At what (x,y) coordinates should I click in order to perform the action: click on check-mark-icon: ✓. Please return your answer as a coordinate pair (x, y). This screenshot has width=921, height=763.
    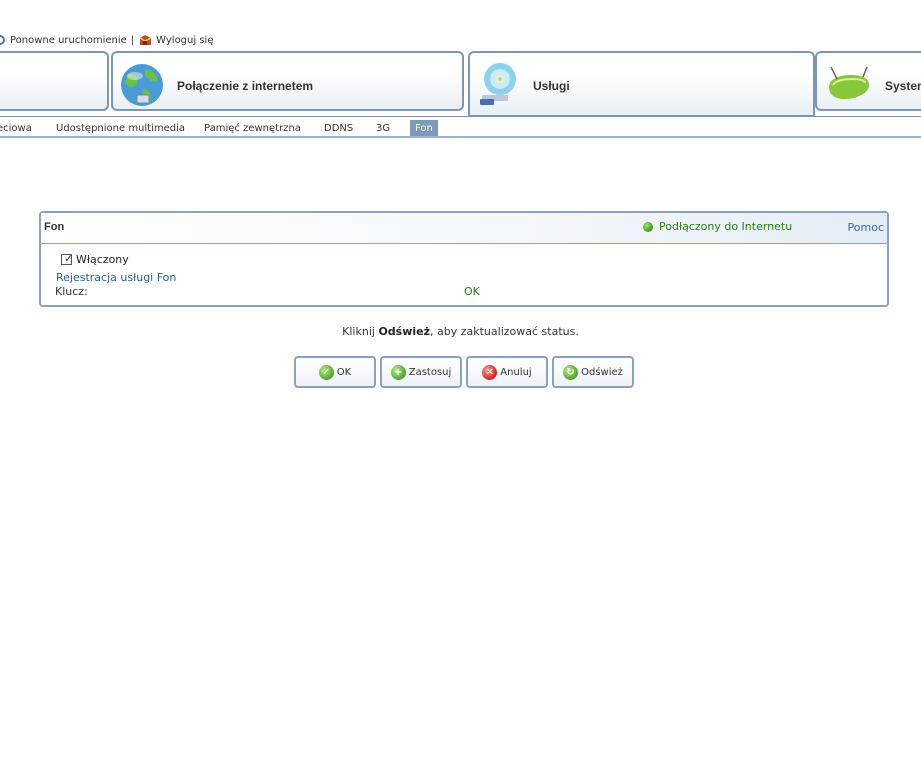
    Looking at the image, I should click on (69, 258).